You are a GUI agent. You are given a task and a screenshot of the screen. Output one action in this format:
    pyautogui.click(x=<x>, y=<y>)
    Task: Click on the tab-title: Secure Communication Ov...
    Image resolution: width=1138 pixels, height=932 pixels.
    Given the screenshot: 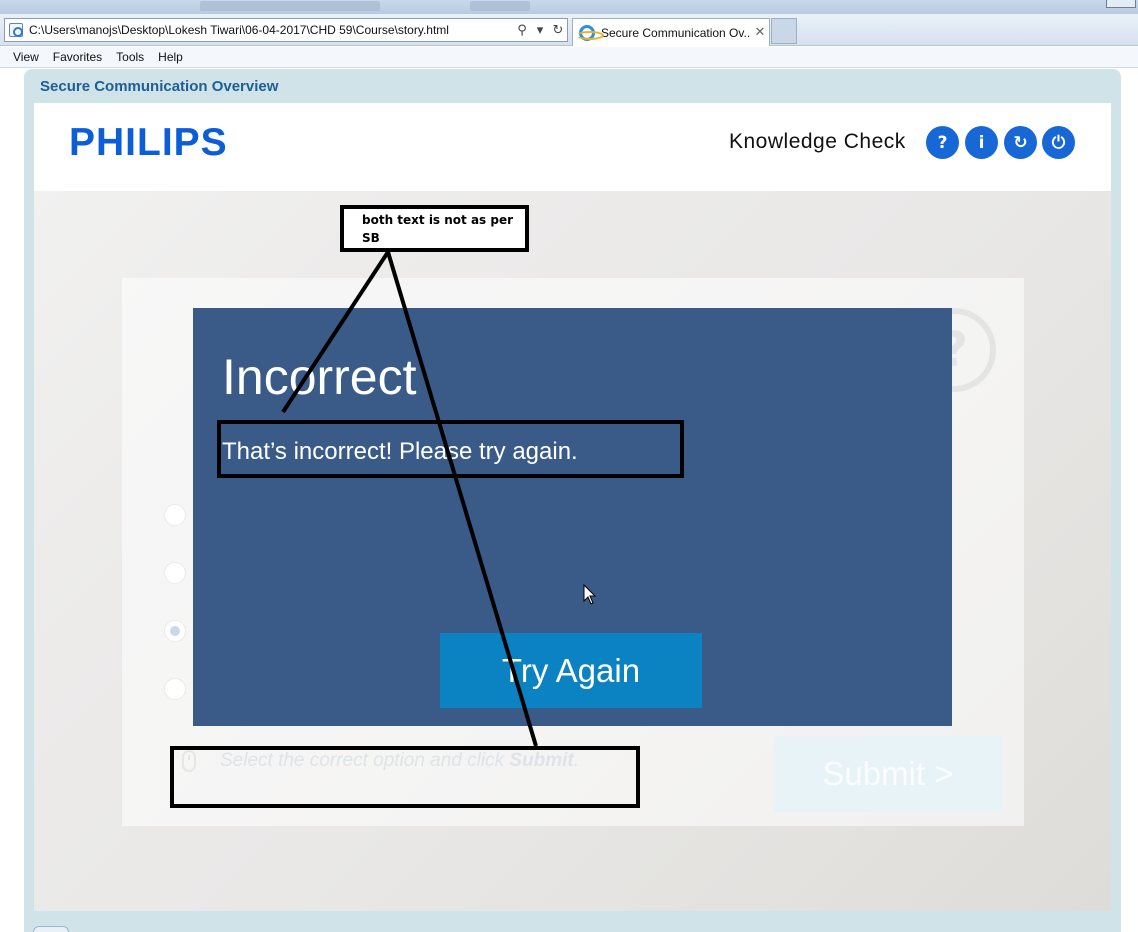 What is the action you would take?
    pyautogui.click(x=676, y=33)
    